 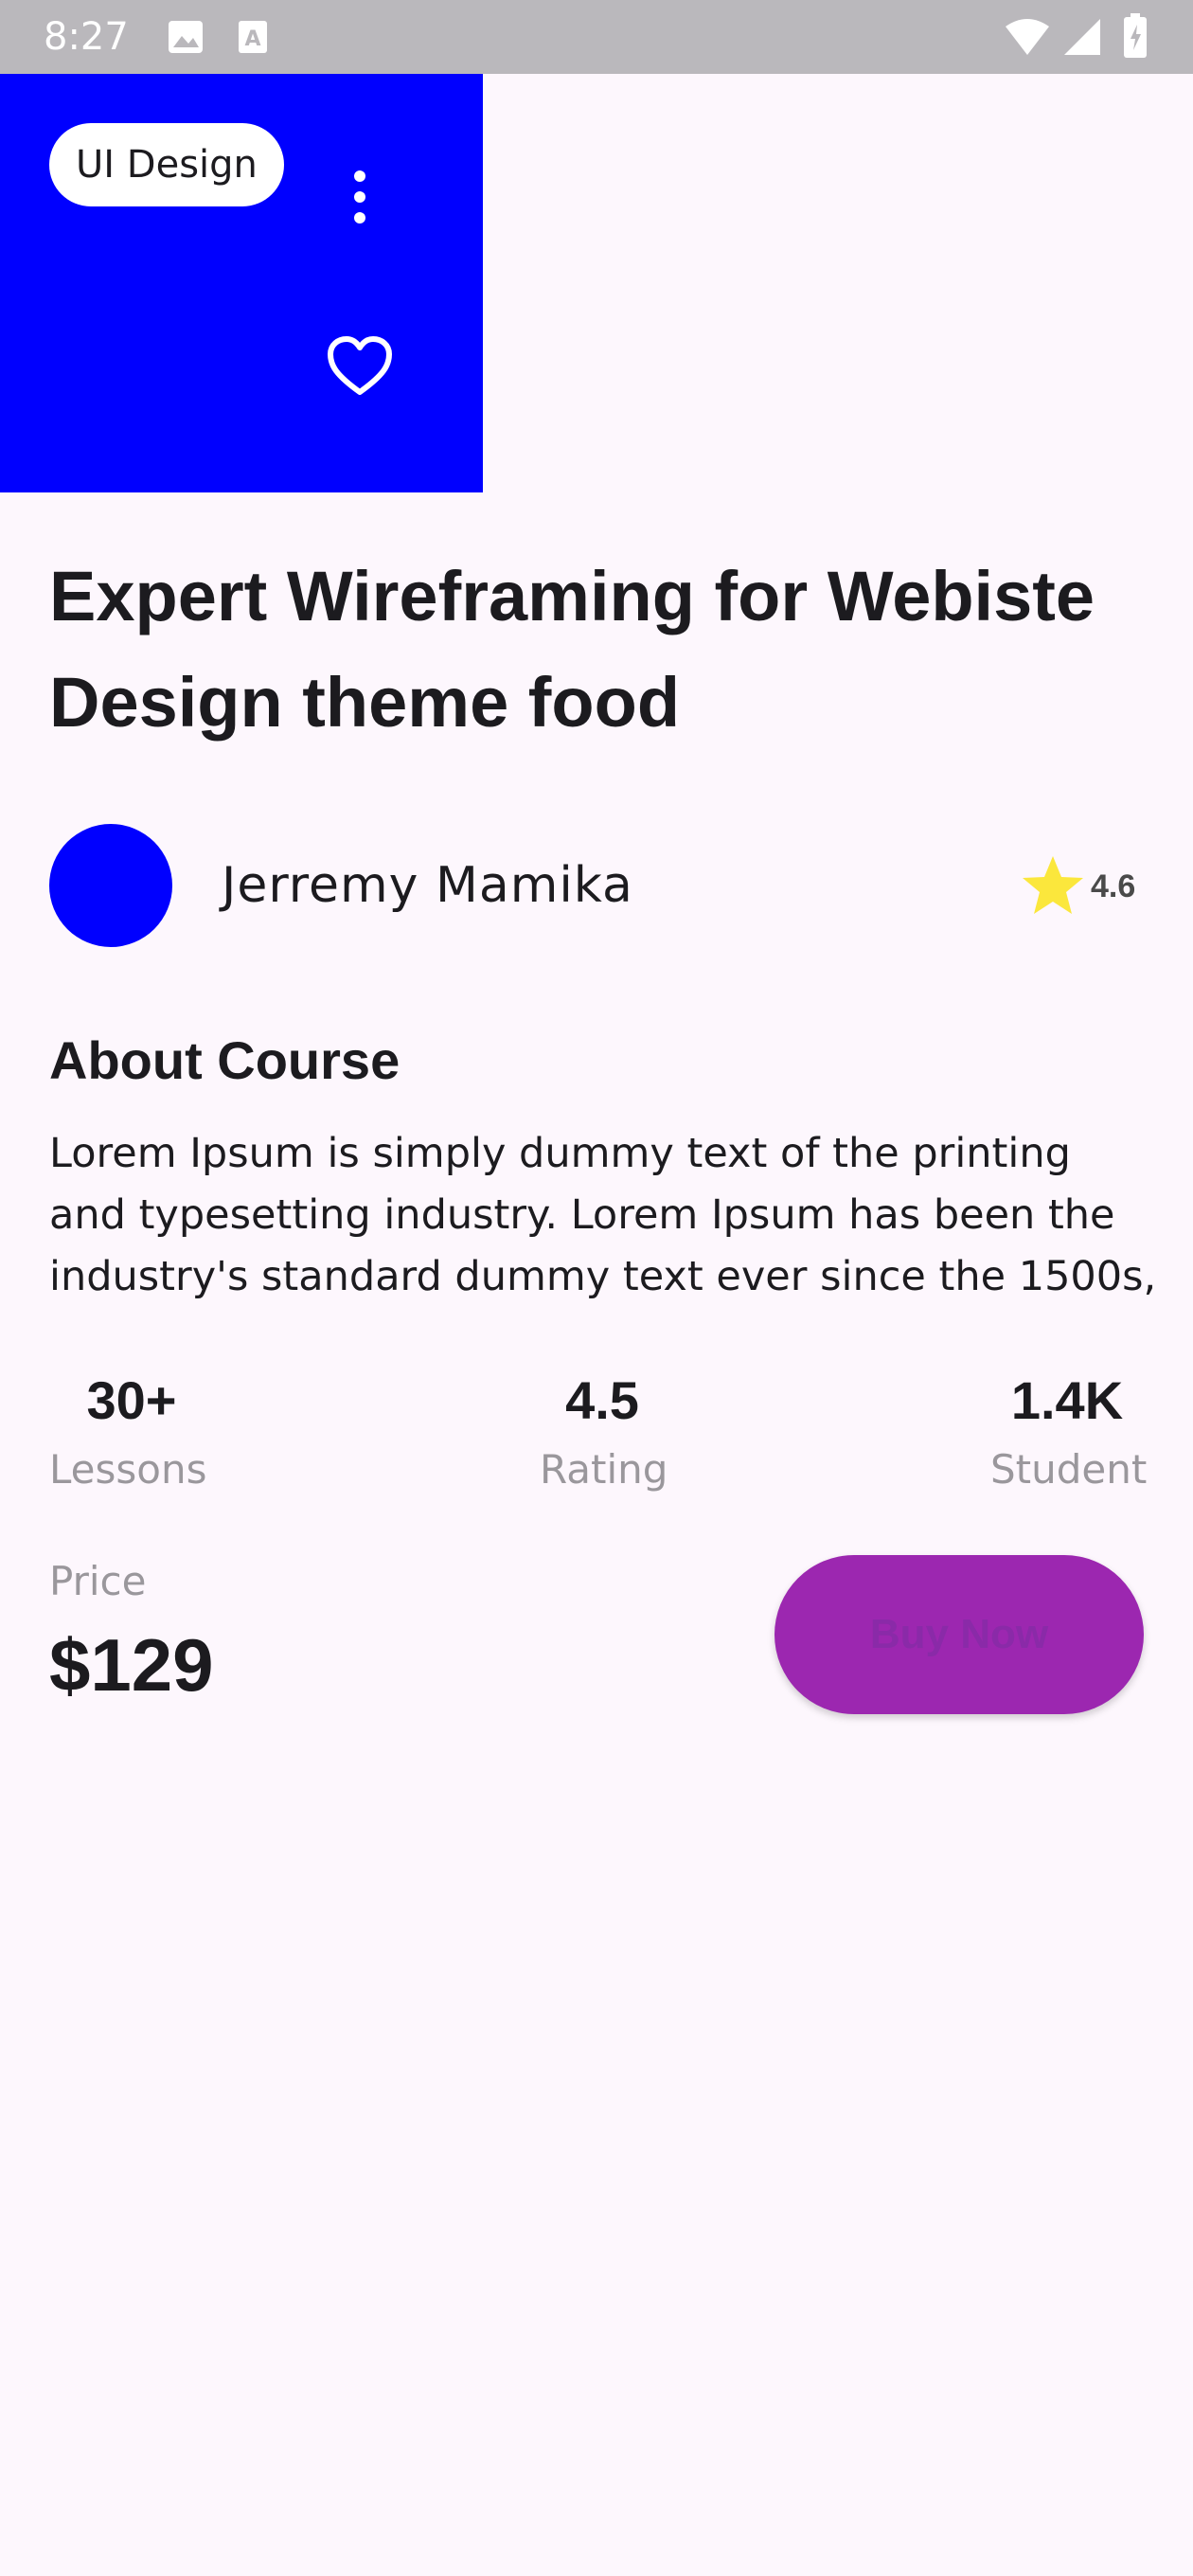 I want to click on price-value: $129, so click(x=131, y=1665).